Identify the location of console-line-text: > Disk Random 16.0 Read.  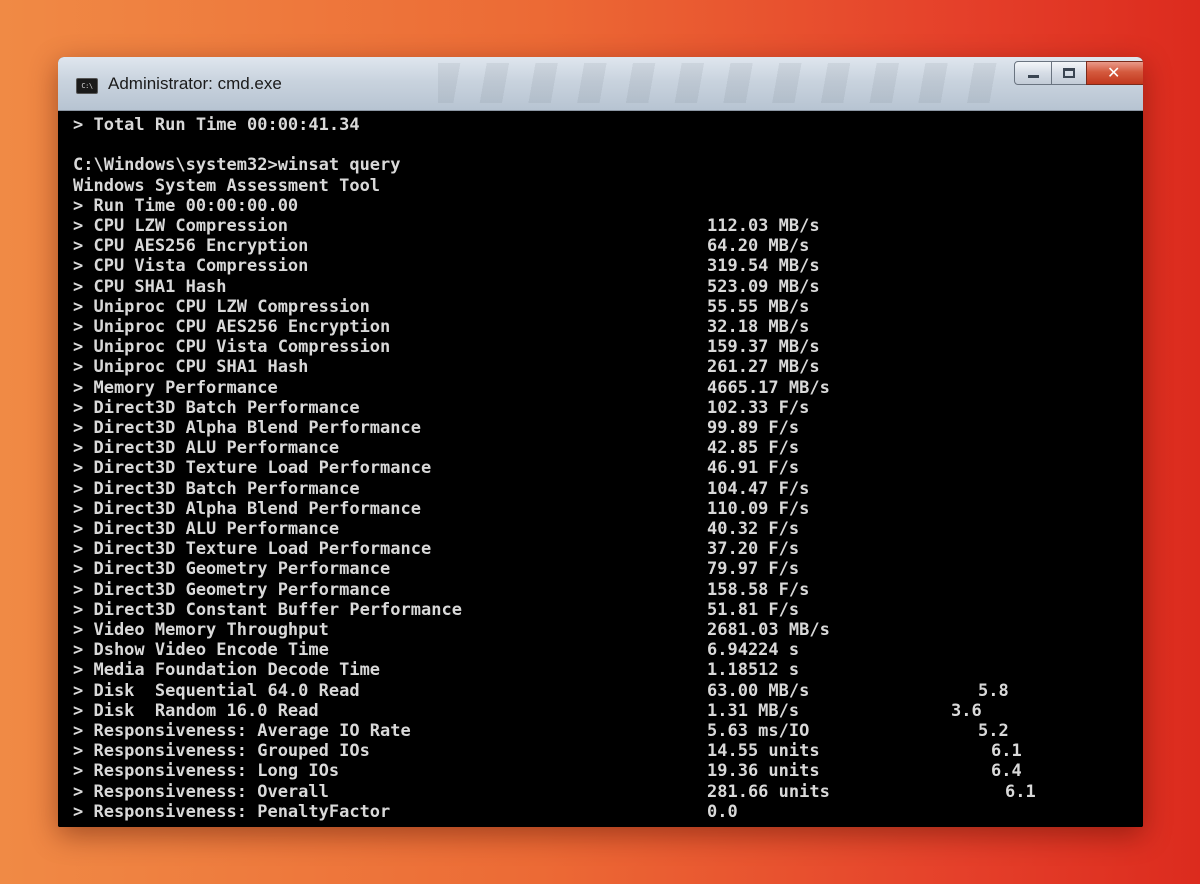
(196, 710).